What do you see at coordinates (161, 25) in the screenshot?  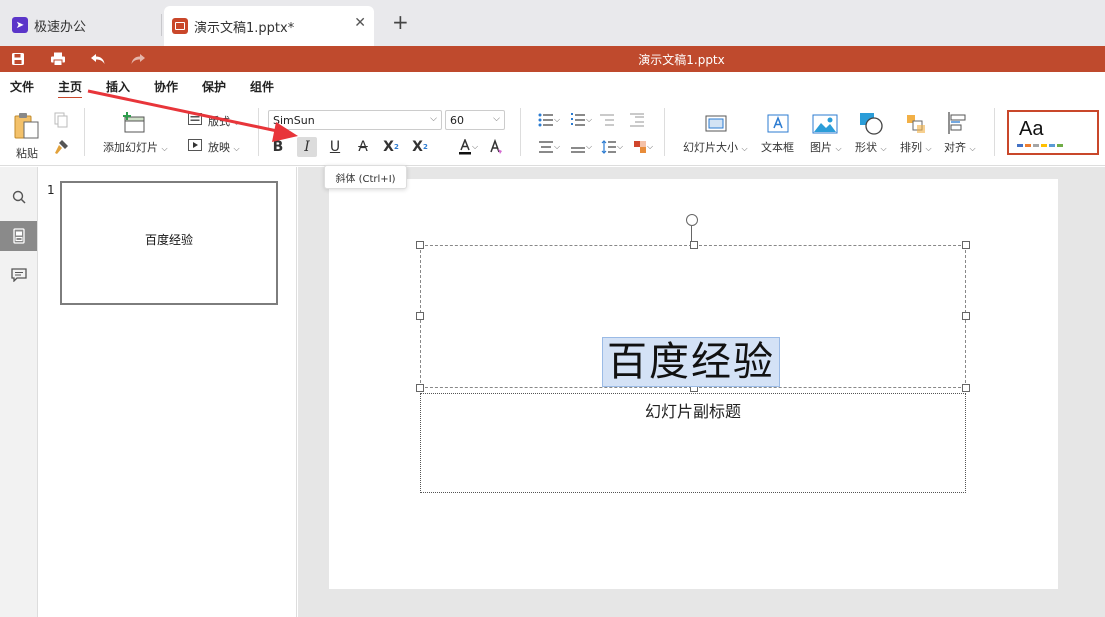 I see `tab-divider` at bounding box center [161, 25].